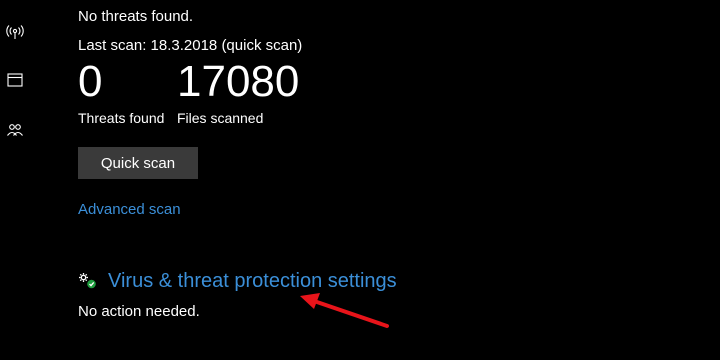 The width and height of the screenshot is (720, 360). What do you see at coordinates (129, 209) in the screenshot?
I see `advanced-scan-link: Advanced scan` at bounding box center [129, 209].